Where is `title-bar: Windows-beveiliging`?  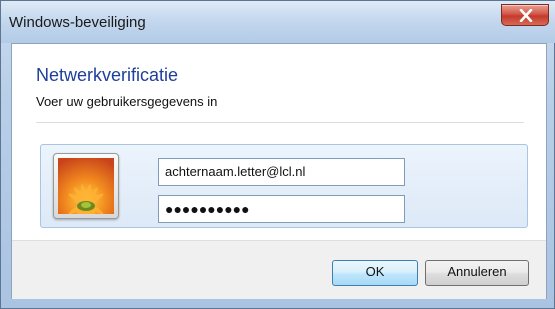 title-bar: Windows-beveiliging is located at coordinates (278, 22).